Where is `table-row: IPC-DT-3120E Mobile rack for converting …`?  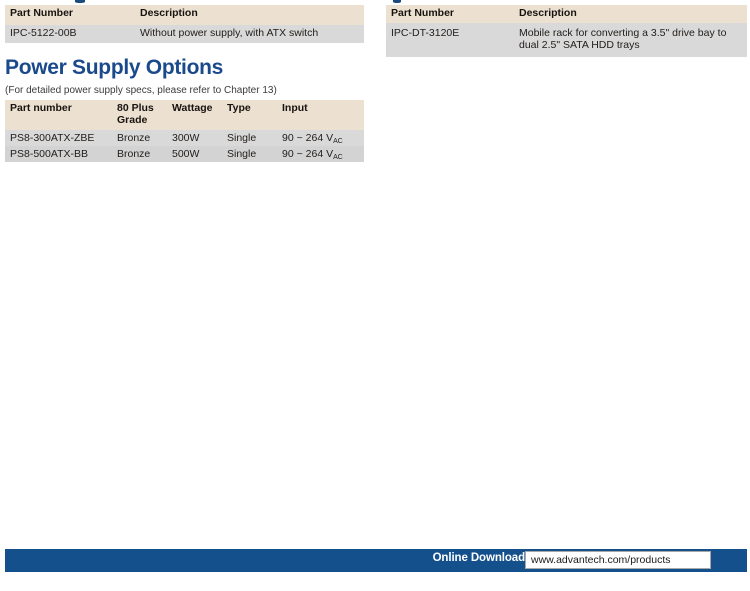
table-row: IPC-DT-3120E Mobile rack for converting … is located at coordinates (566, 39).